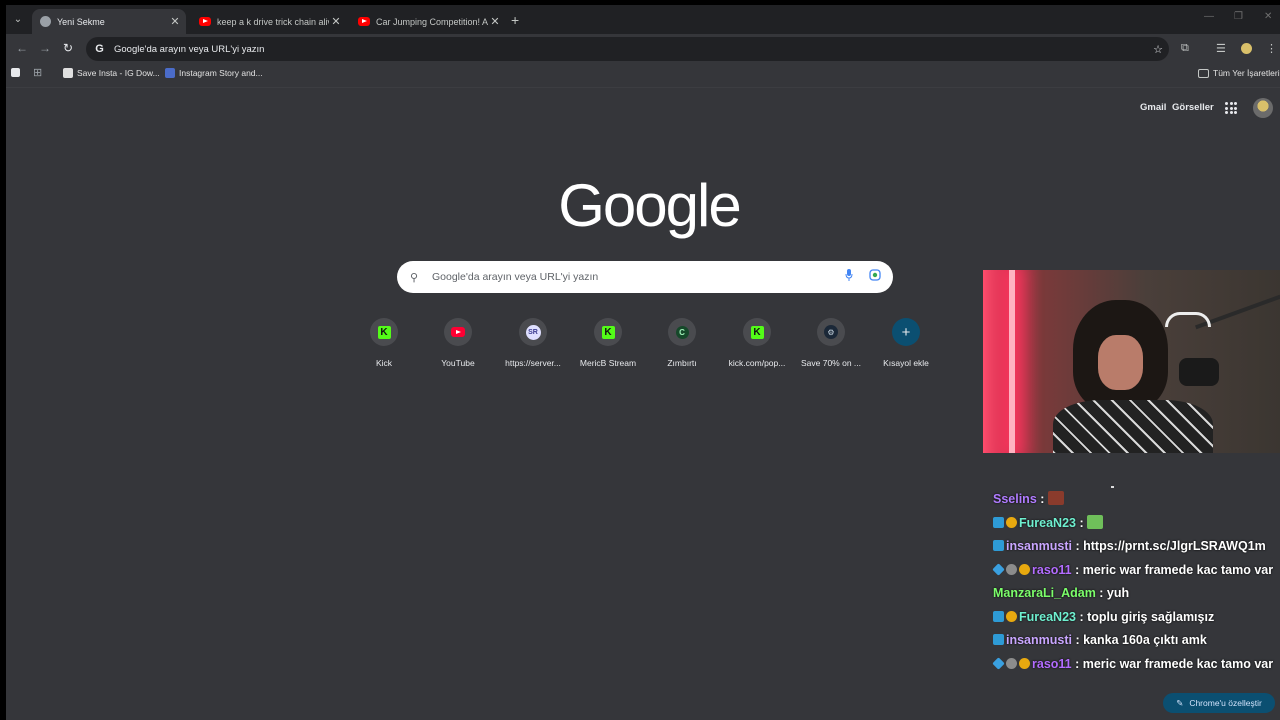 The height and width of the screenshot is (720, 1280). I want to click on forward-icon: →, so click(45, 48).